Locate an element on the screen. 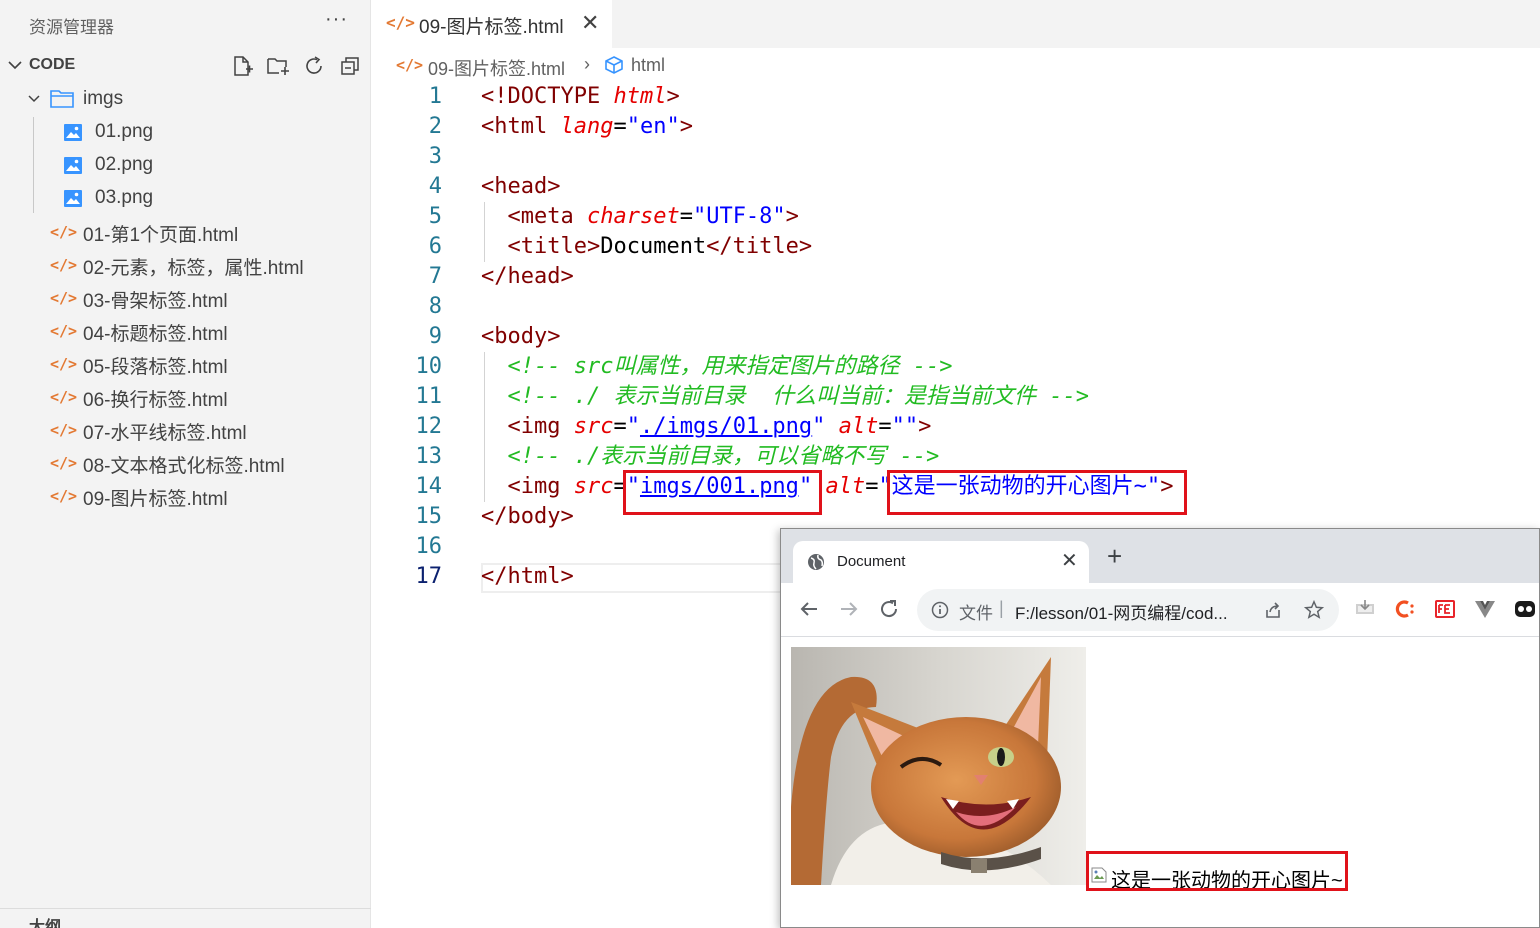 The image size is (1540, 928). extension-vue-icon is located at coordinates (1485, 609).